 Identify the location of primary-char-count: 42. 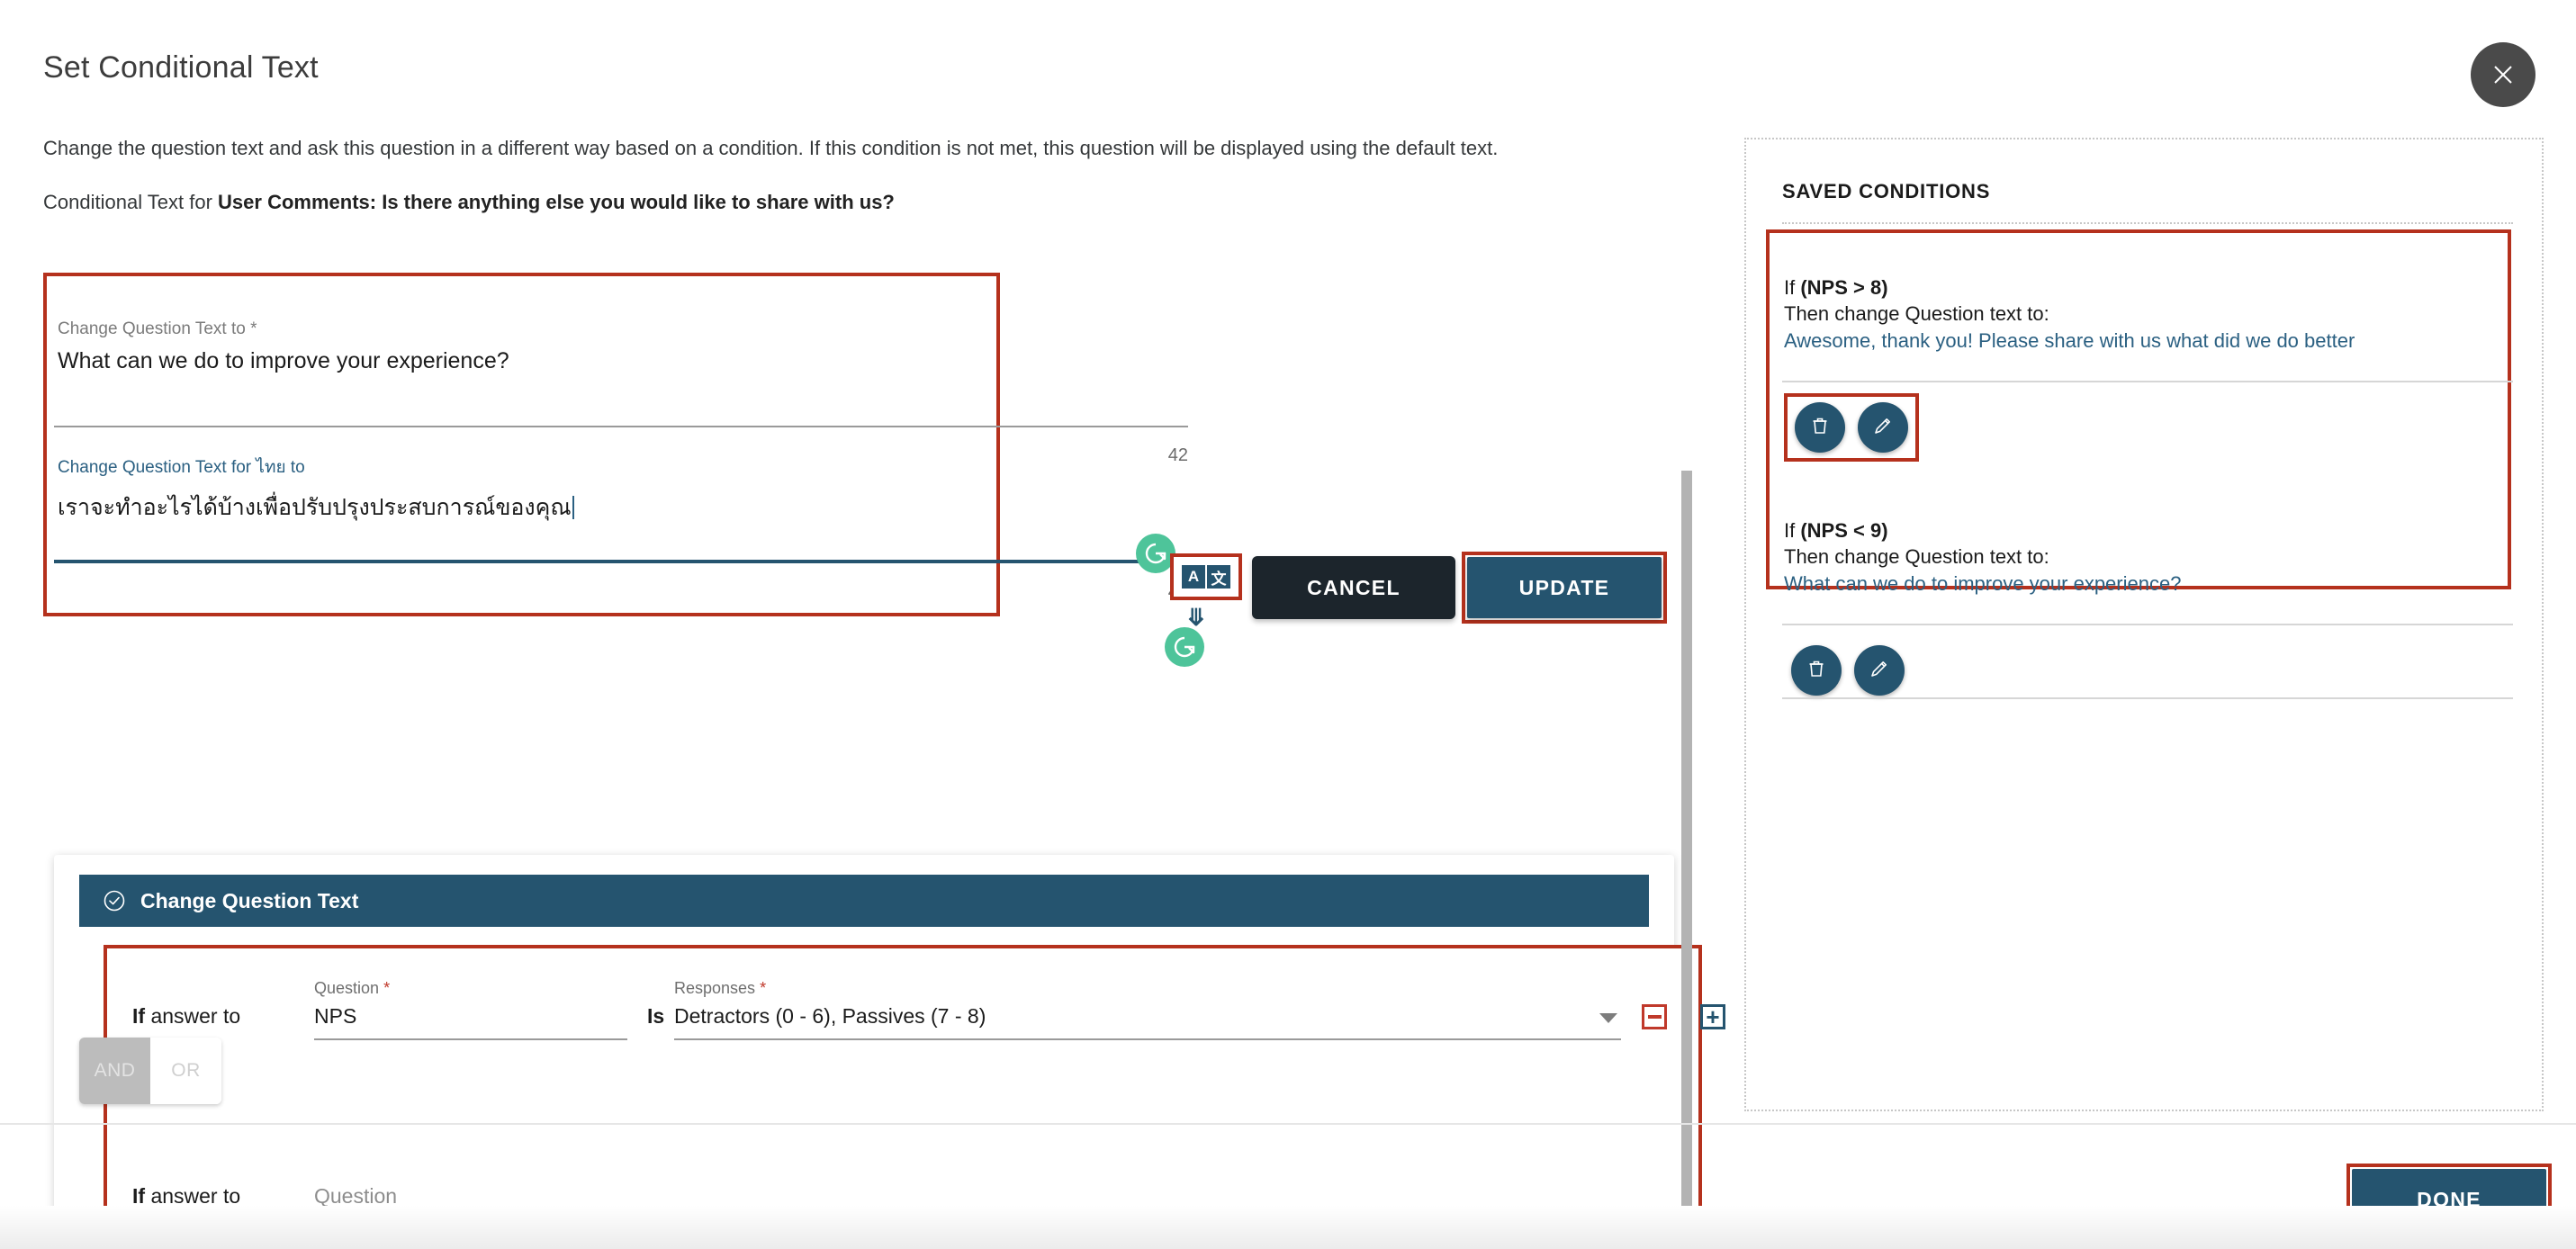
(1177, 455).